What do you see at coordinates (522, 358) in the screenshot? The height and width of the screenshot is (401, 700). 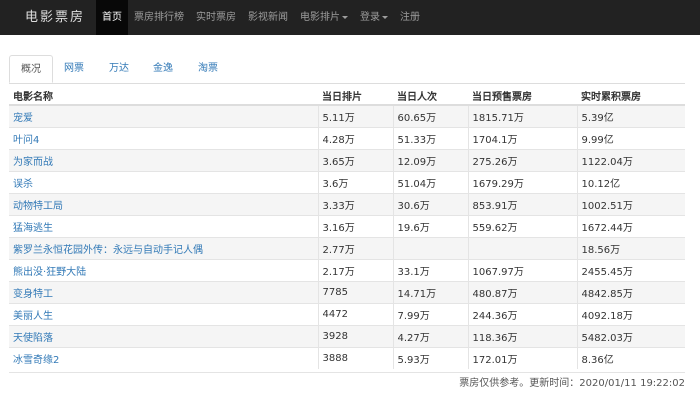 I see `daily-presale: 172.01万` at bounding box center [522, 358].